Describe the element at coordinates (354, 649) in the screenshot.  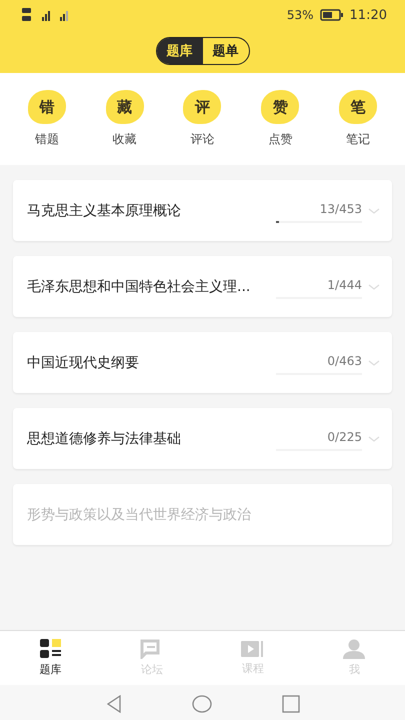
I see `person-icon` at that location.